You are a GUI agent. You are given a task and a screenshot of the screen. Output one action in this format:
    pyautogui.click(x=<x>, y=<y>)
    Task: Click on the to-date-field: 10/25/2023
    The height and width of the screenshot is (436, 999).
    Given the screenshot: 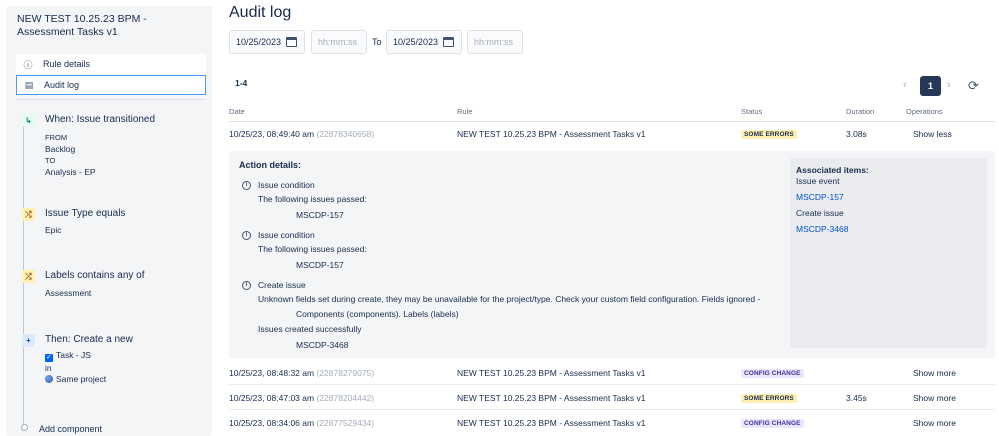 What is the action you would take?
    pyautogui.click(x=424, y=42)
    